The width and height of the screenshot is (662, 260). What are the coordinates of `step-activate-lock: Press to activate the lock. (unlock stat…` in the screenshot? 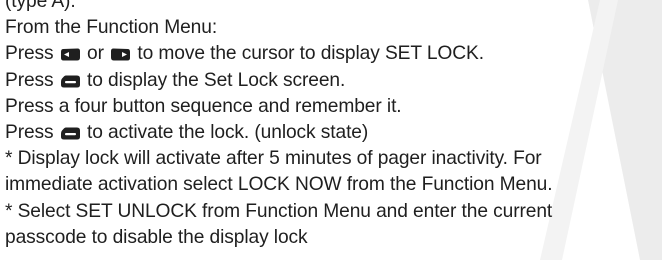 It's located at (333, 133).